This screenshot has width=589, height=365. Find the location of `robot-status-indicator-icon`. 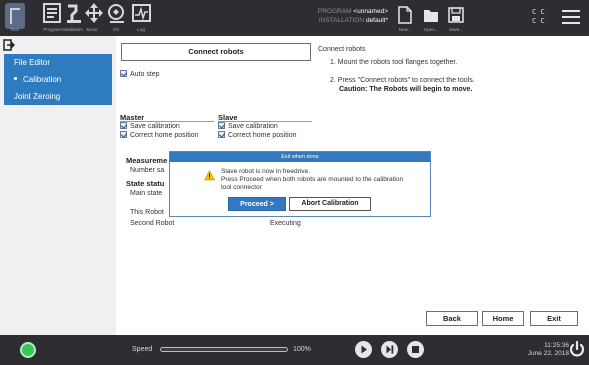

robot-status-indicator-icon is located at coordinates (28, 350).